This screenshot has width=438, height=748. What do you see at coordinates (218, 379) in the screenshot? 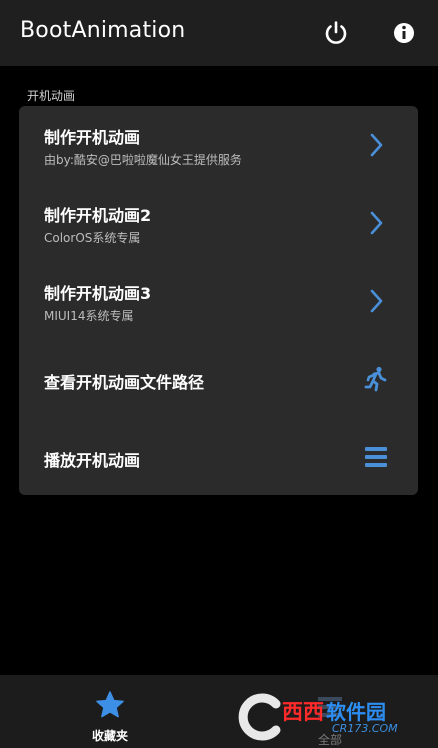
I see `menu-item-view-path: 查看开机动画文件路径` at bounding box center [218, 379].